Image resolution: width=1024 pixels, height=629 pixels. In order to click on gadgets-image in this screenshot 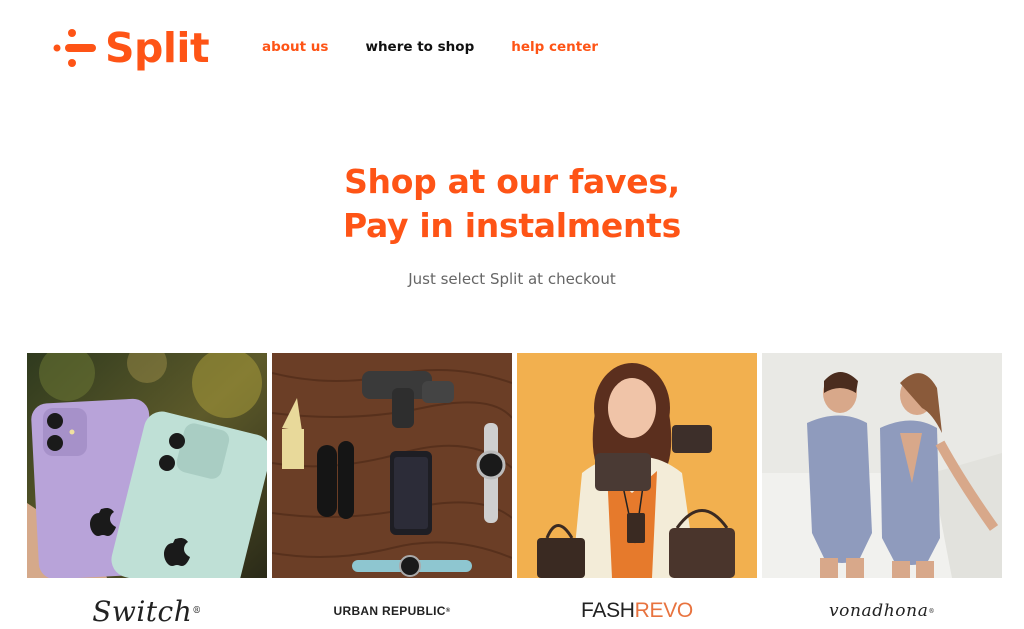, I will do `click(392, 465)`.